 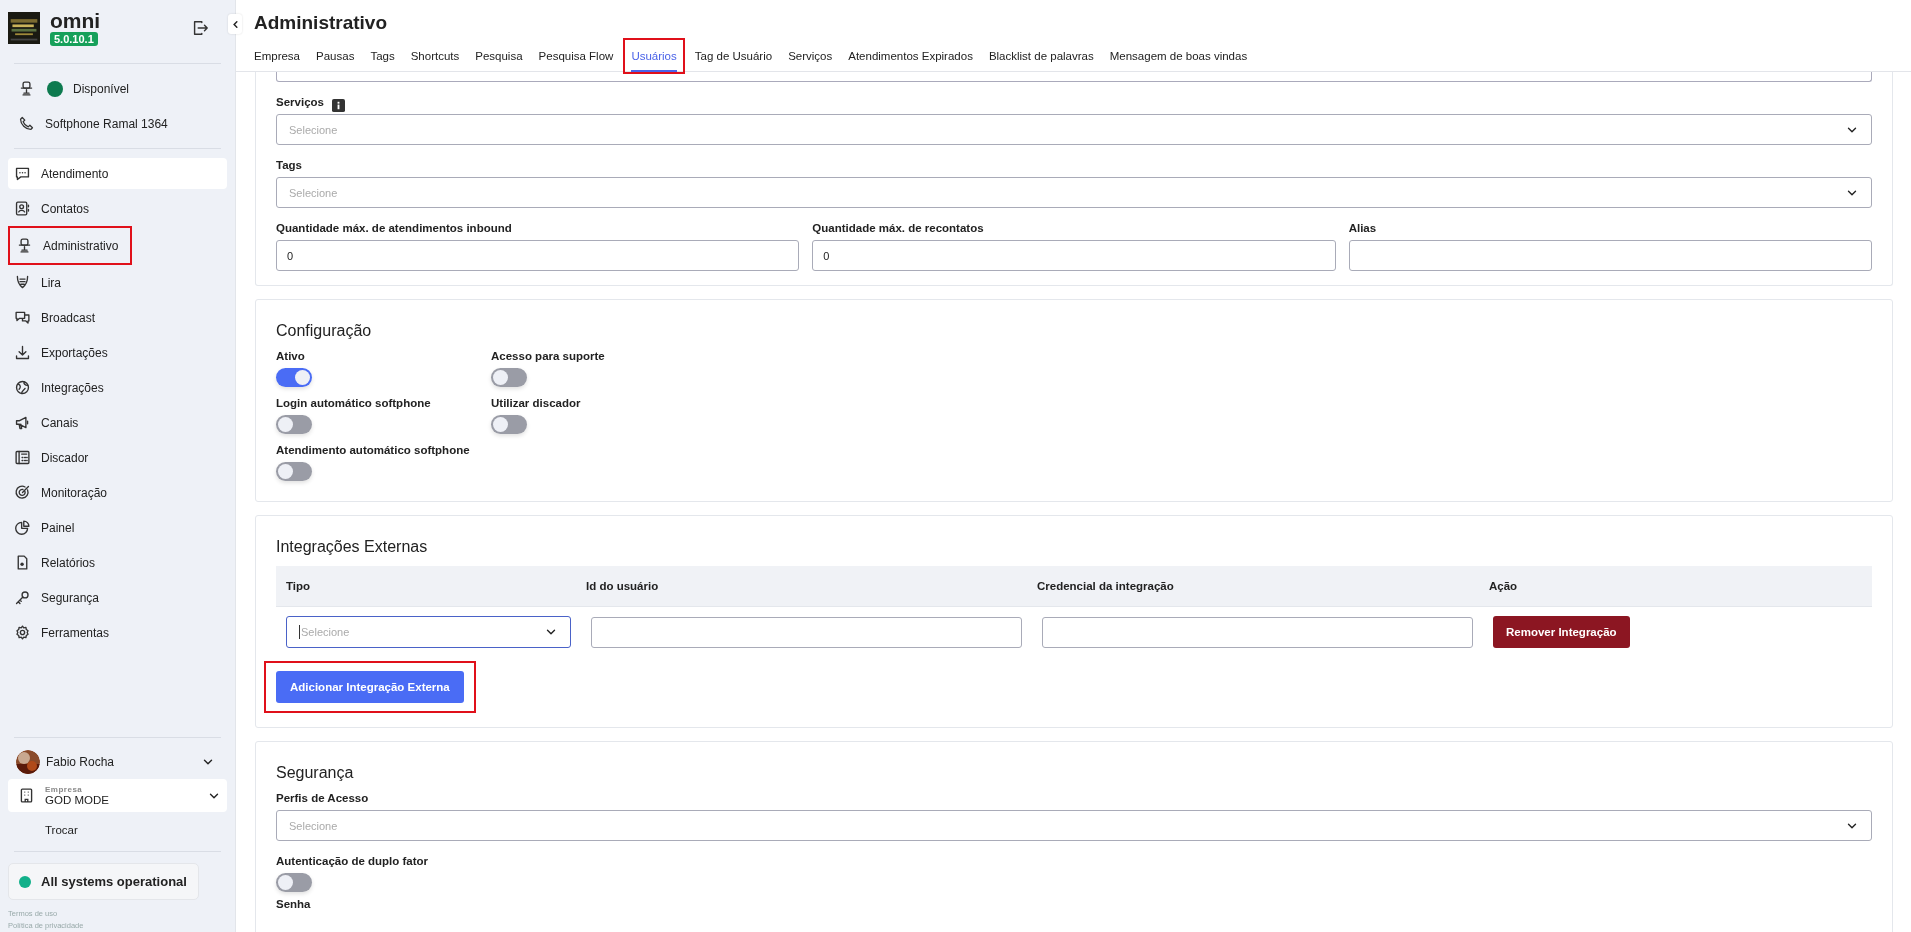 I want to click on field-label: Alias, so click(x=1363, y=228).